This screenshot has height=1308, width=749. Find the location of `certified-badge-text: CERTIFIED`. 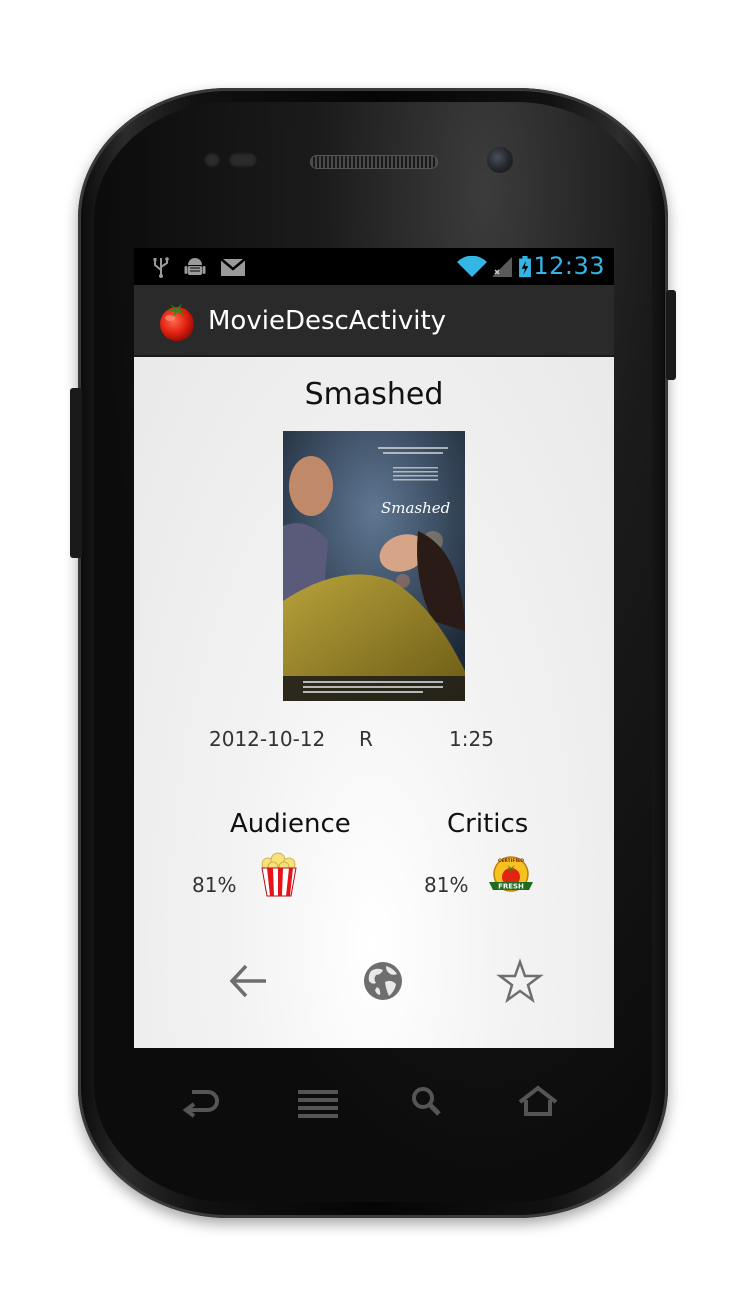

certified-badge-text: CERTIFIED is located at coordinates (511, 861).